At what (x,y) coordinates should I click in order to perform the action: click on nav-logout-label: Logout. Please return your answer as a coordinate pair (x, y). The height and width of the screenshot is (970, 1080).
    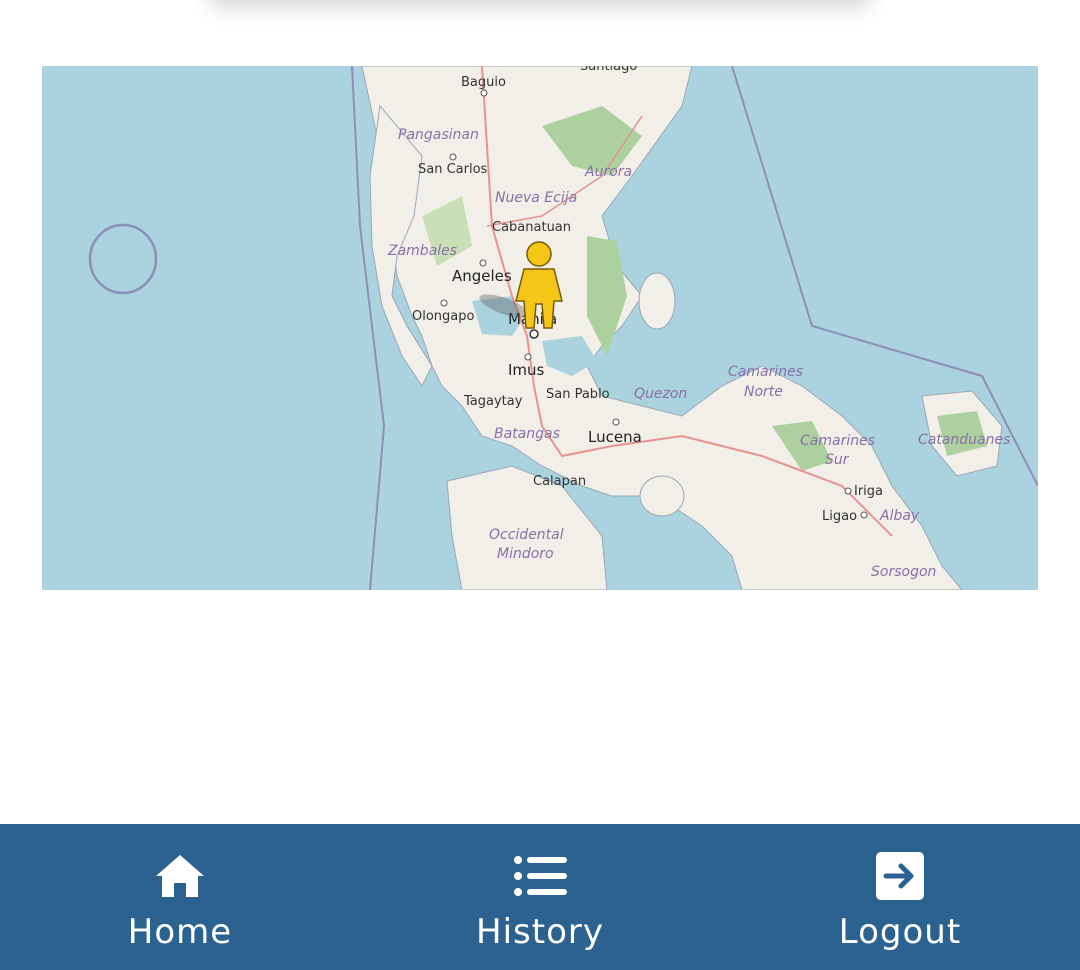
    Looking at the image, I should click on (900, 932).